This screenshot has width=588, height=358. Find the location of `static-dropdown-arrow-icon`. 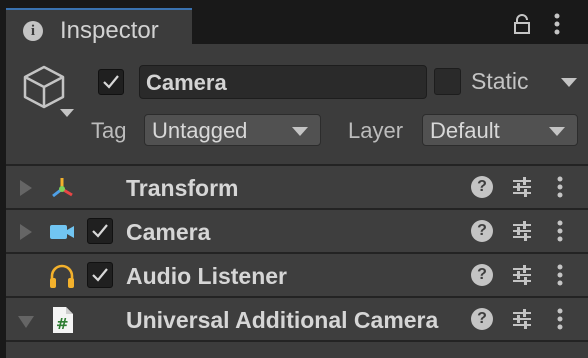

static-dropdown-arrow-icon is located at coordinates (569, 82).